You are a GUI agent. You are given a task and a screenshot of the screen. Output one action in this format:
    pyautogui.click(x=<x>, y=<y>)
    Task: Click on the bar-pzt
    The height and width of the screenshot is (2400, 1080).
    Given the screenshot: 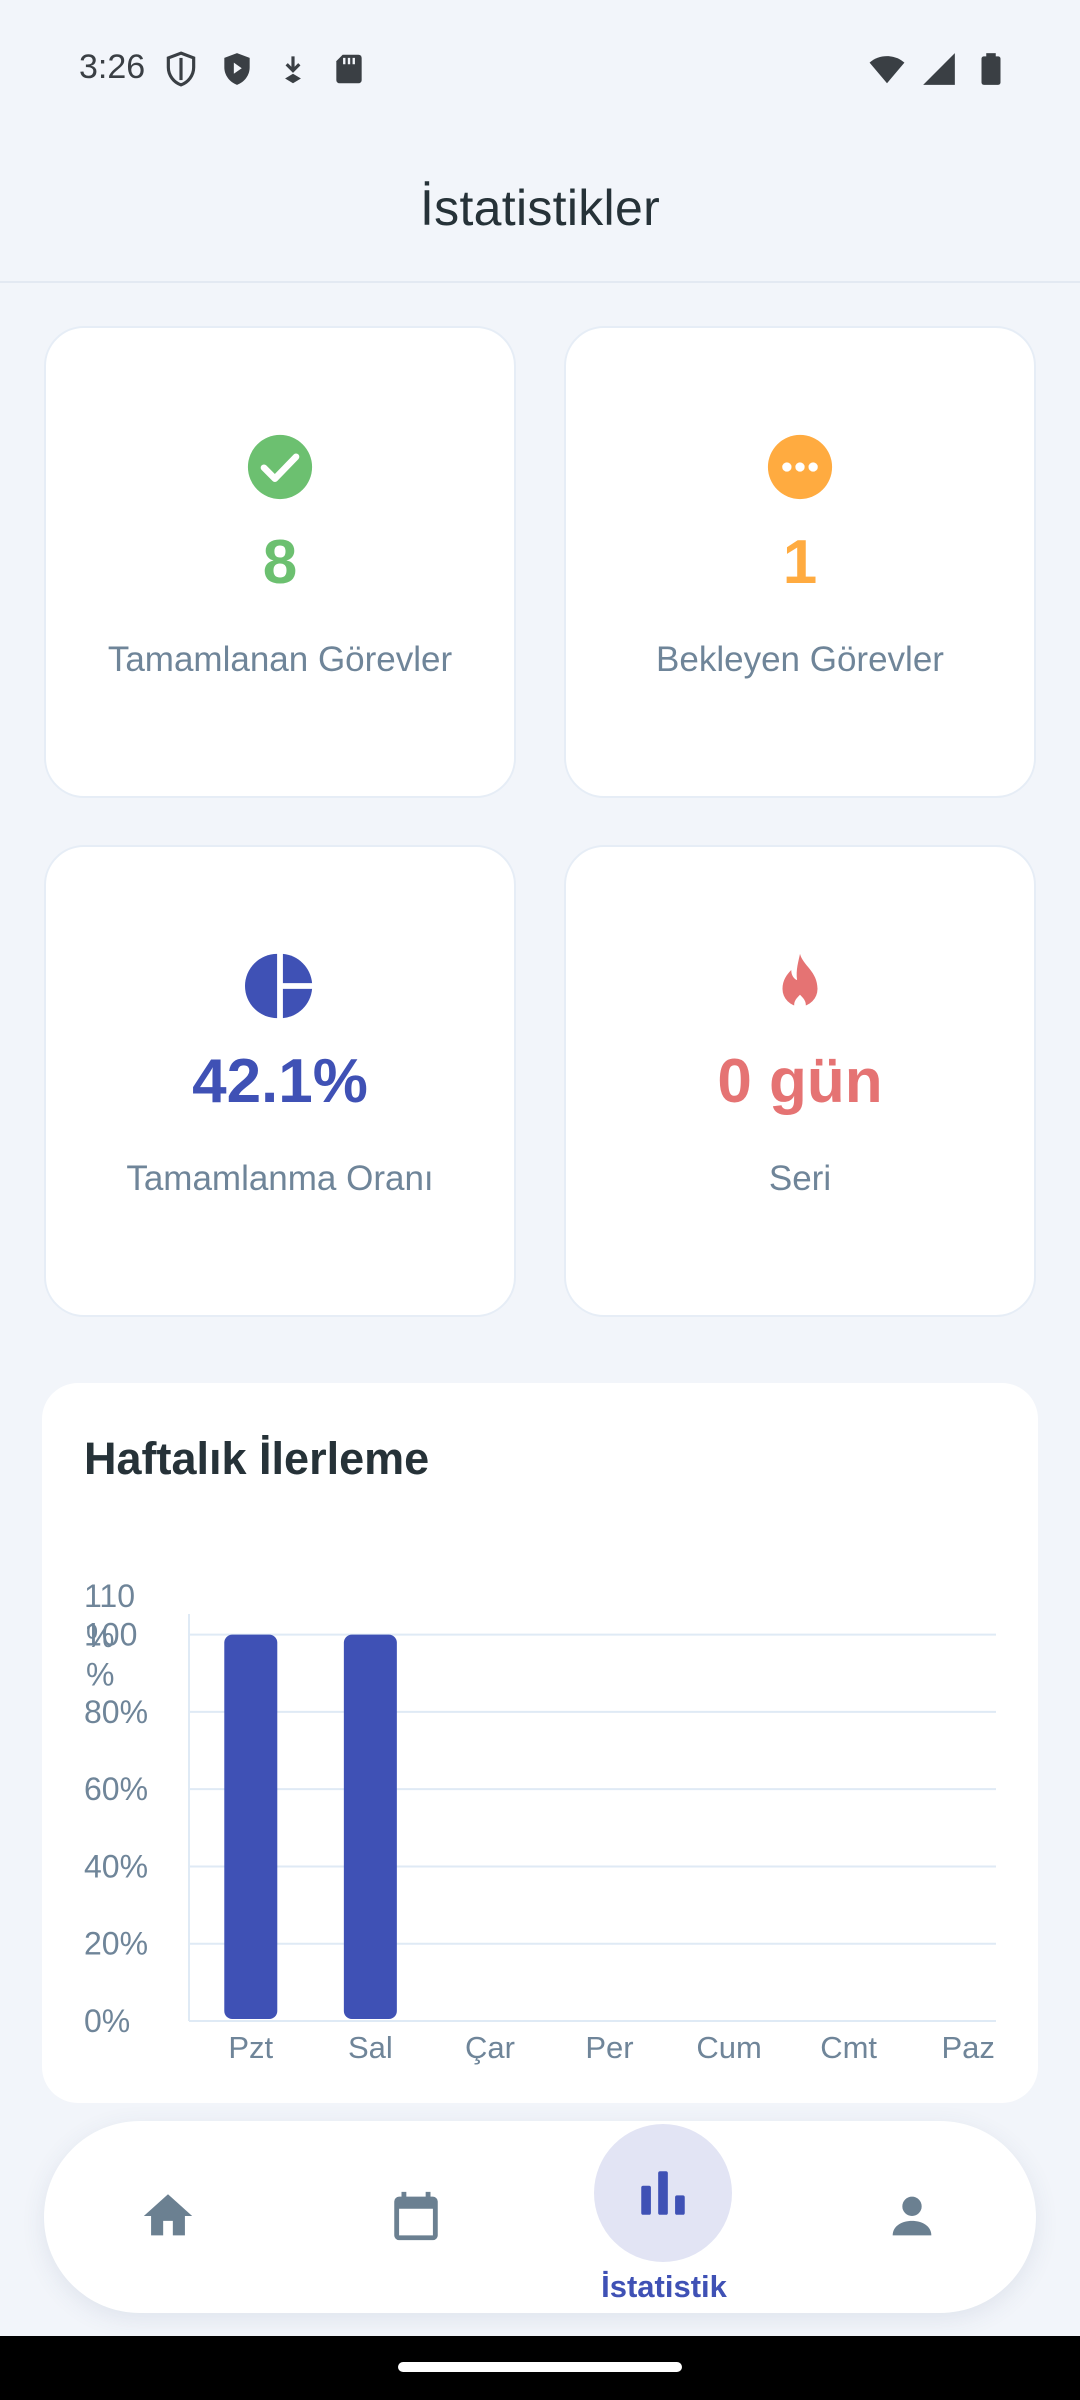 What is the action you would take?
    pyautogui.click(x=251, y=1826)
    